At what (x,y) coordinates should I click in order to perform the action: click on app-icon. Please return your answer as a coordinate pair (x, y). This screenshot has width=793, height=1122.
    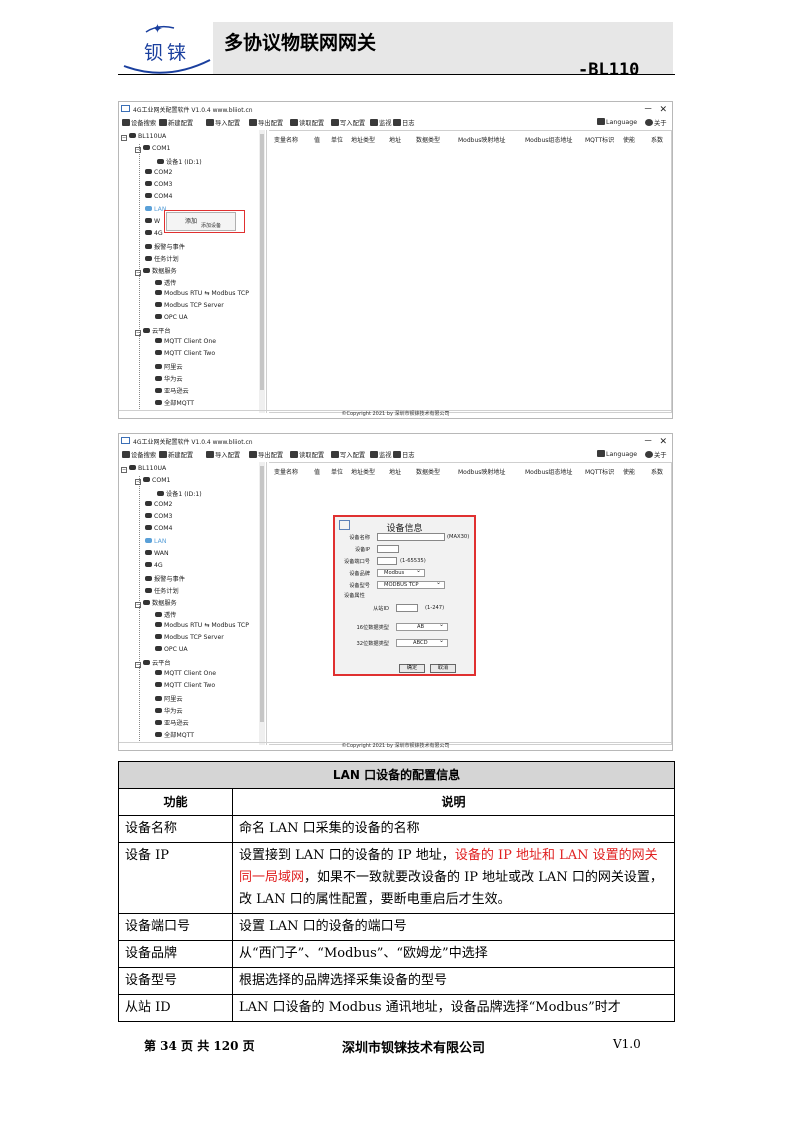
    Looking at the image, I should click on (125, 108).